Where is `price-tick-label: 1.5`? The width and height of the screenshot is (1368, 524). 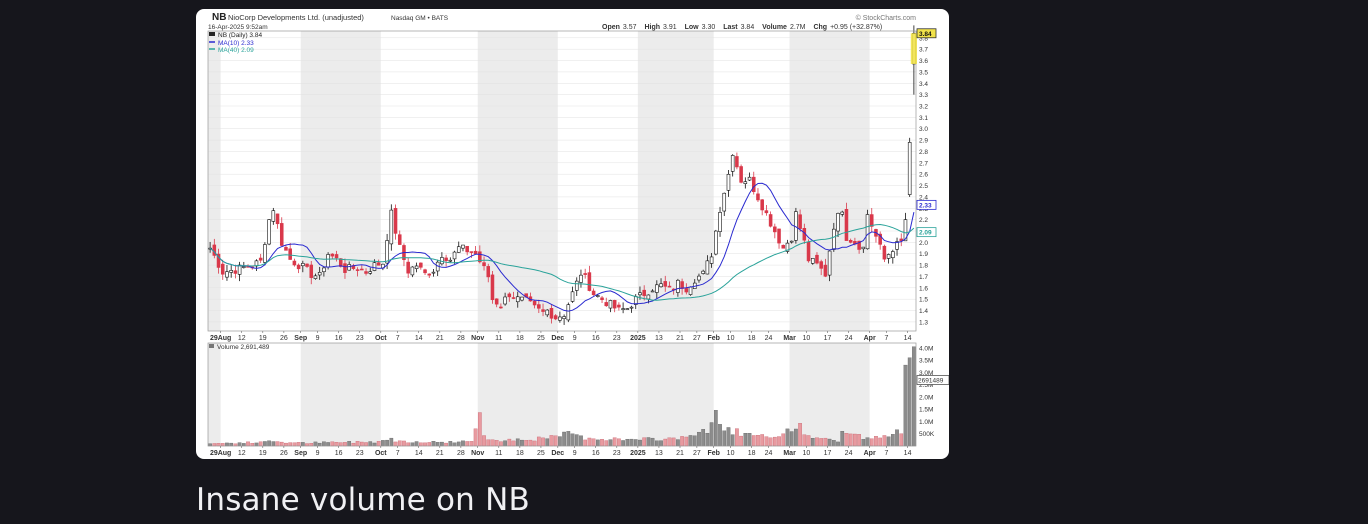
price-tick-label: 1.5 is located at coordinates (923, 300).